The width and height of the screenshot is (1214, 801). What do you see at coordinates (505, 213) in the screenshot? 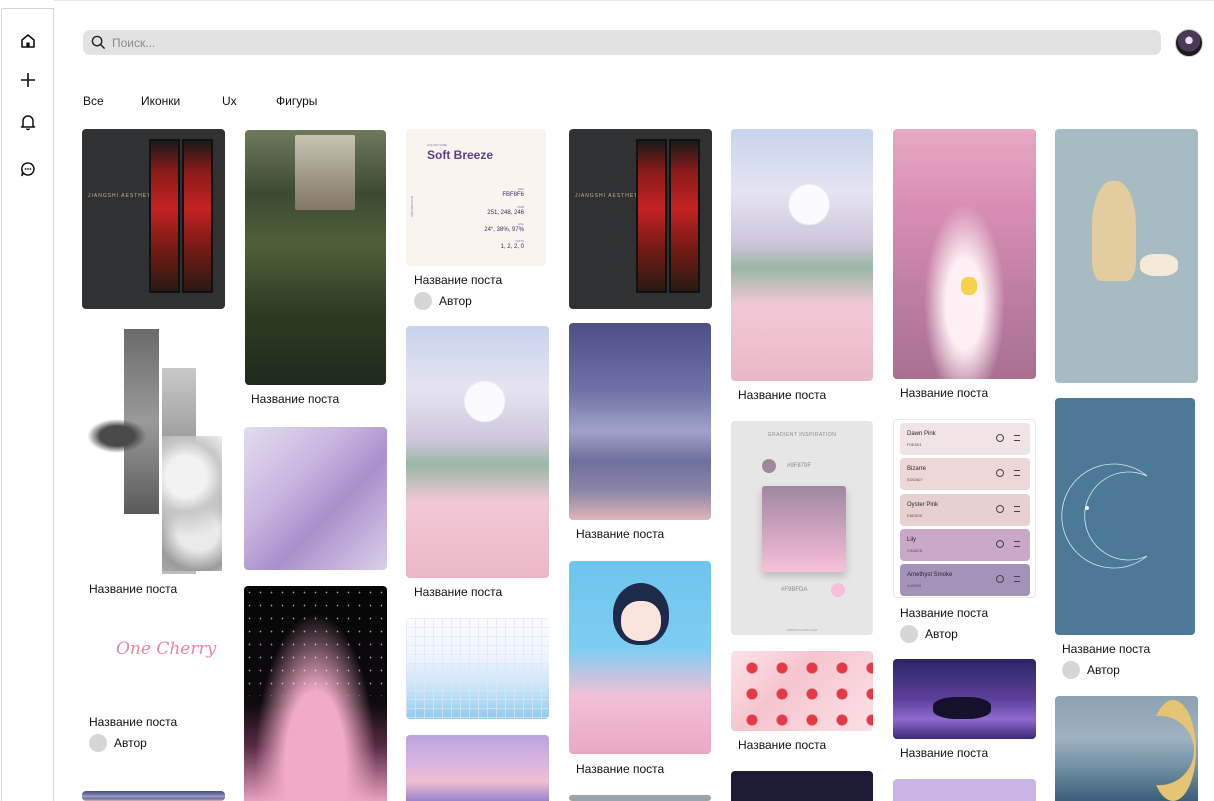
I see `rgb-value: 251, 248, 246` at bounding box center [505, 213].